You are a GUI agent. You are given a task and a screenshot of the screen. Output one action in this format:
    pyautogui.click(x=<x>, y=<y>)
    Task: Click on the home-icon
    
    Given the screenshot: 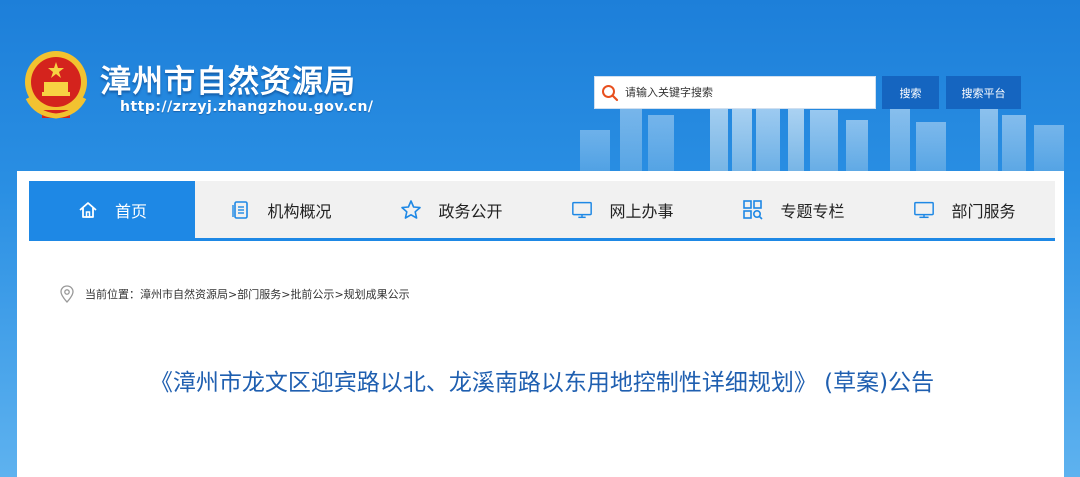 What is the action you would take?
    pyautogui.click(x=88, y=210)
    